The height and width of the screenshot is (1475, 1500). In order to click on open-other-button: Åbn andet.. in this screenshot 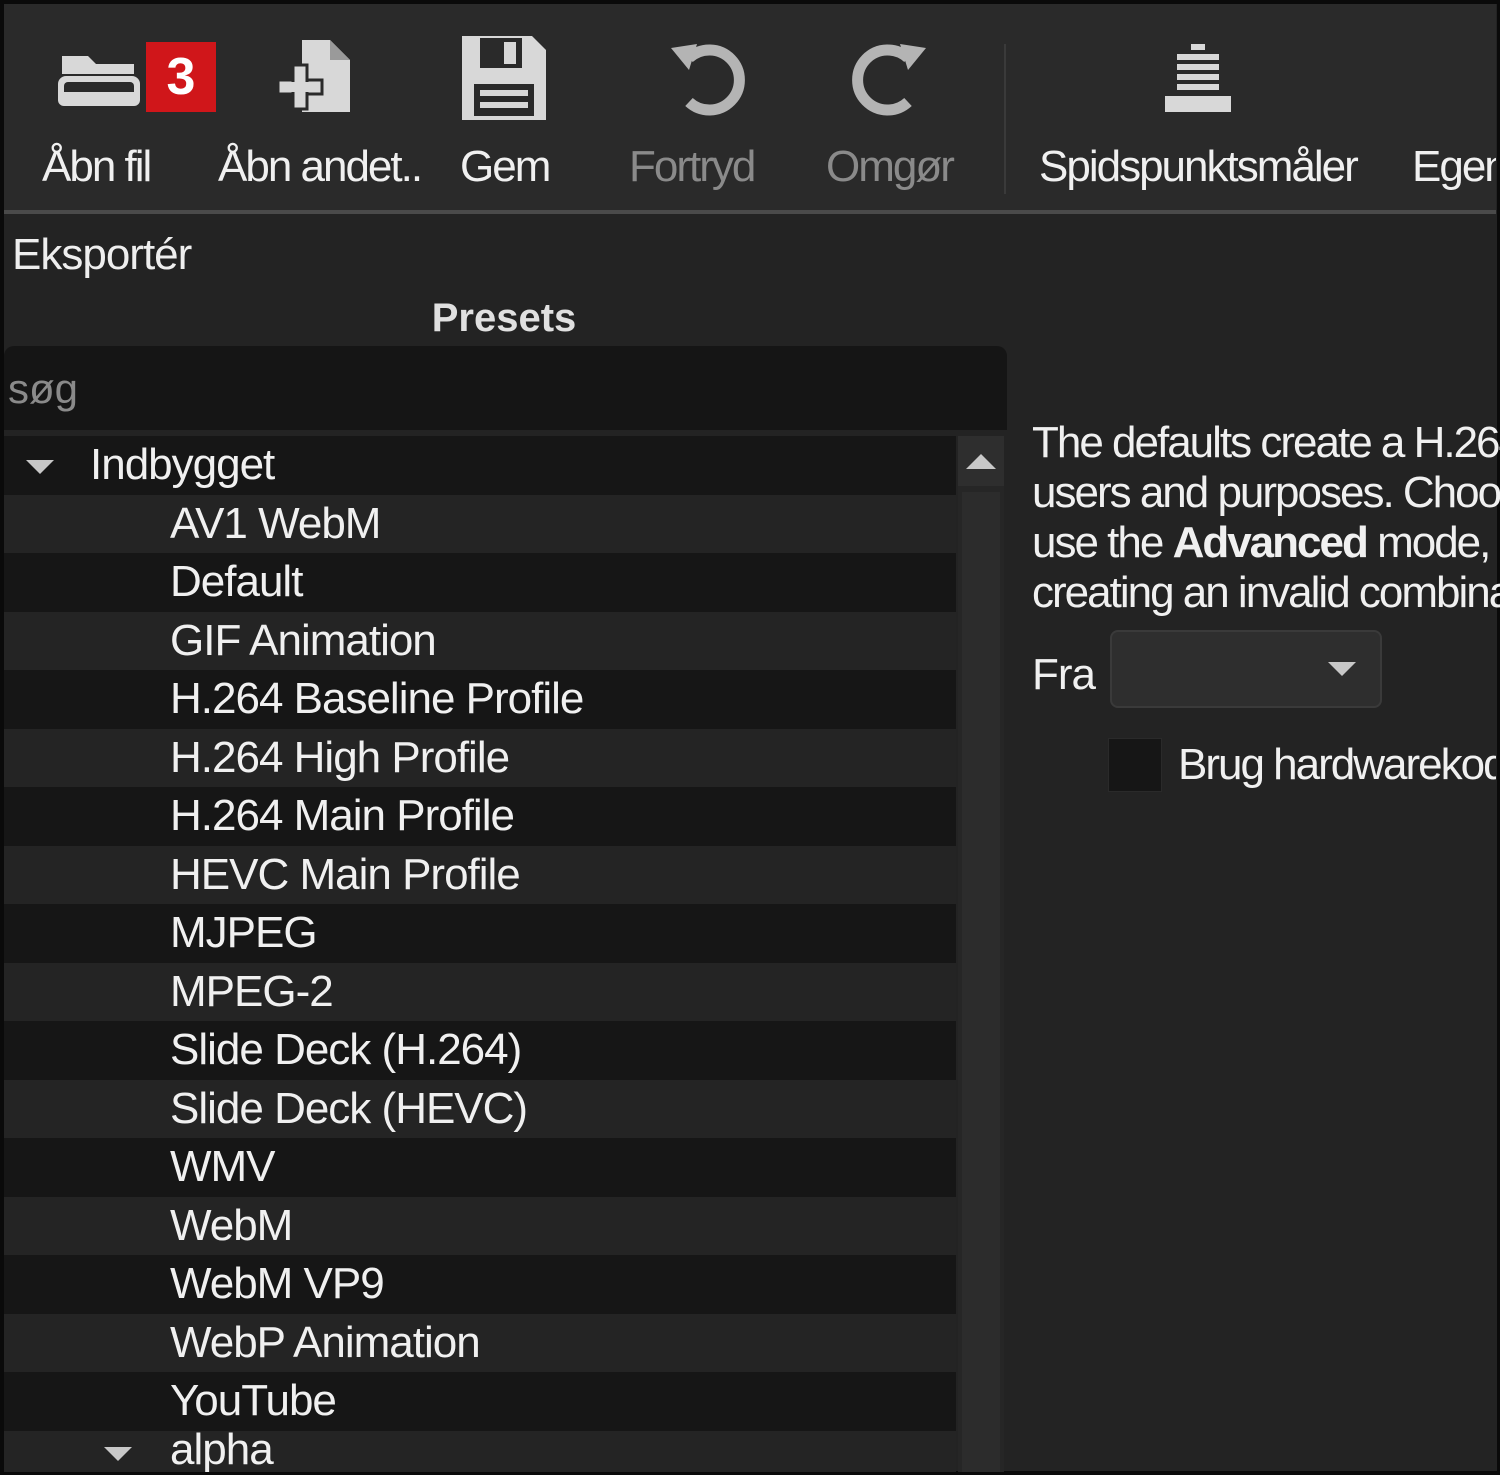, I will do `click(321, 107)`.